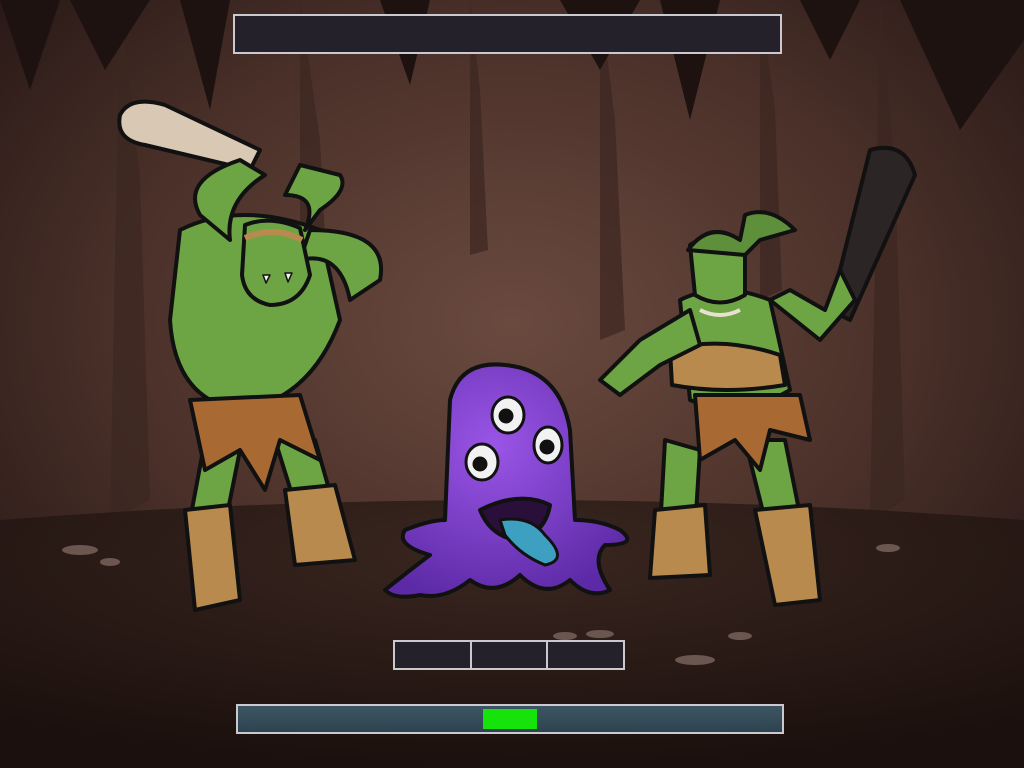  I want to click on action-slots, so click(509, 655).